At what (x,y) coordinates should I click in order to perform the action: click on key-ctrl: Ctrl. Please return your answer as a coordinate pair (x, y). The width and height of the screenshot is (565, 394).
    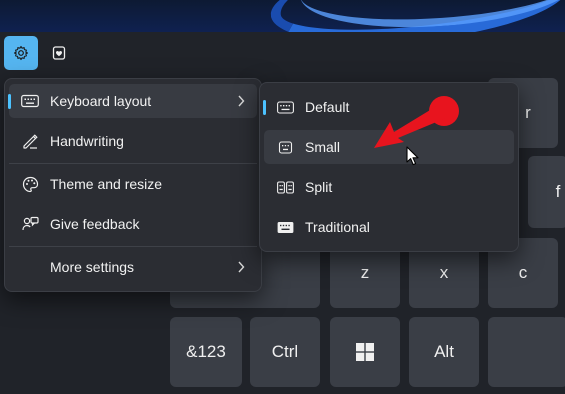
    Looking at the image, I should click on (285, 352).